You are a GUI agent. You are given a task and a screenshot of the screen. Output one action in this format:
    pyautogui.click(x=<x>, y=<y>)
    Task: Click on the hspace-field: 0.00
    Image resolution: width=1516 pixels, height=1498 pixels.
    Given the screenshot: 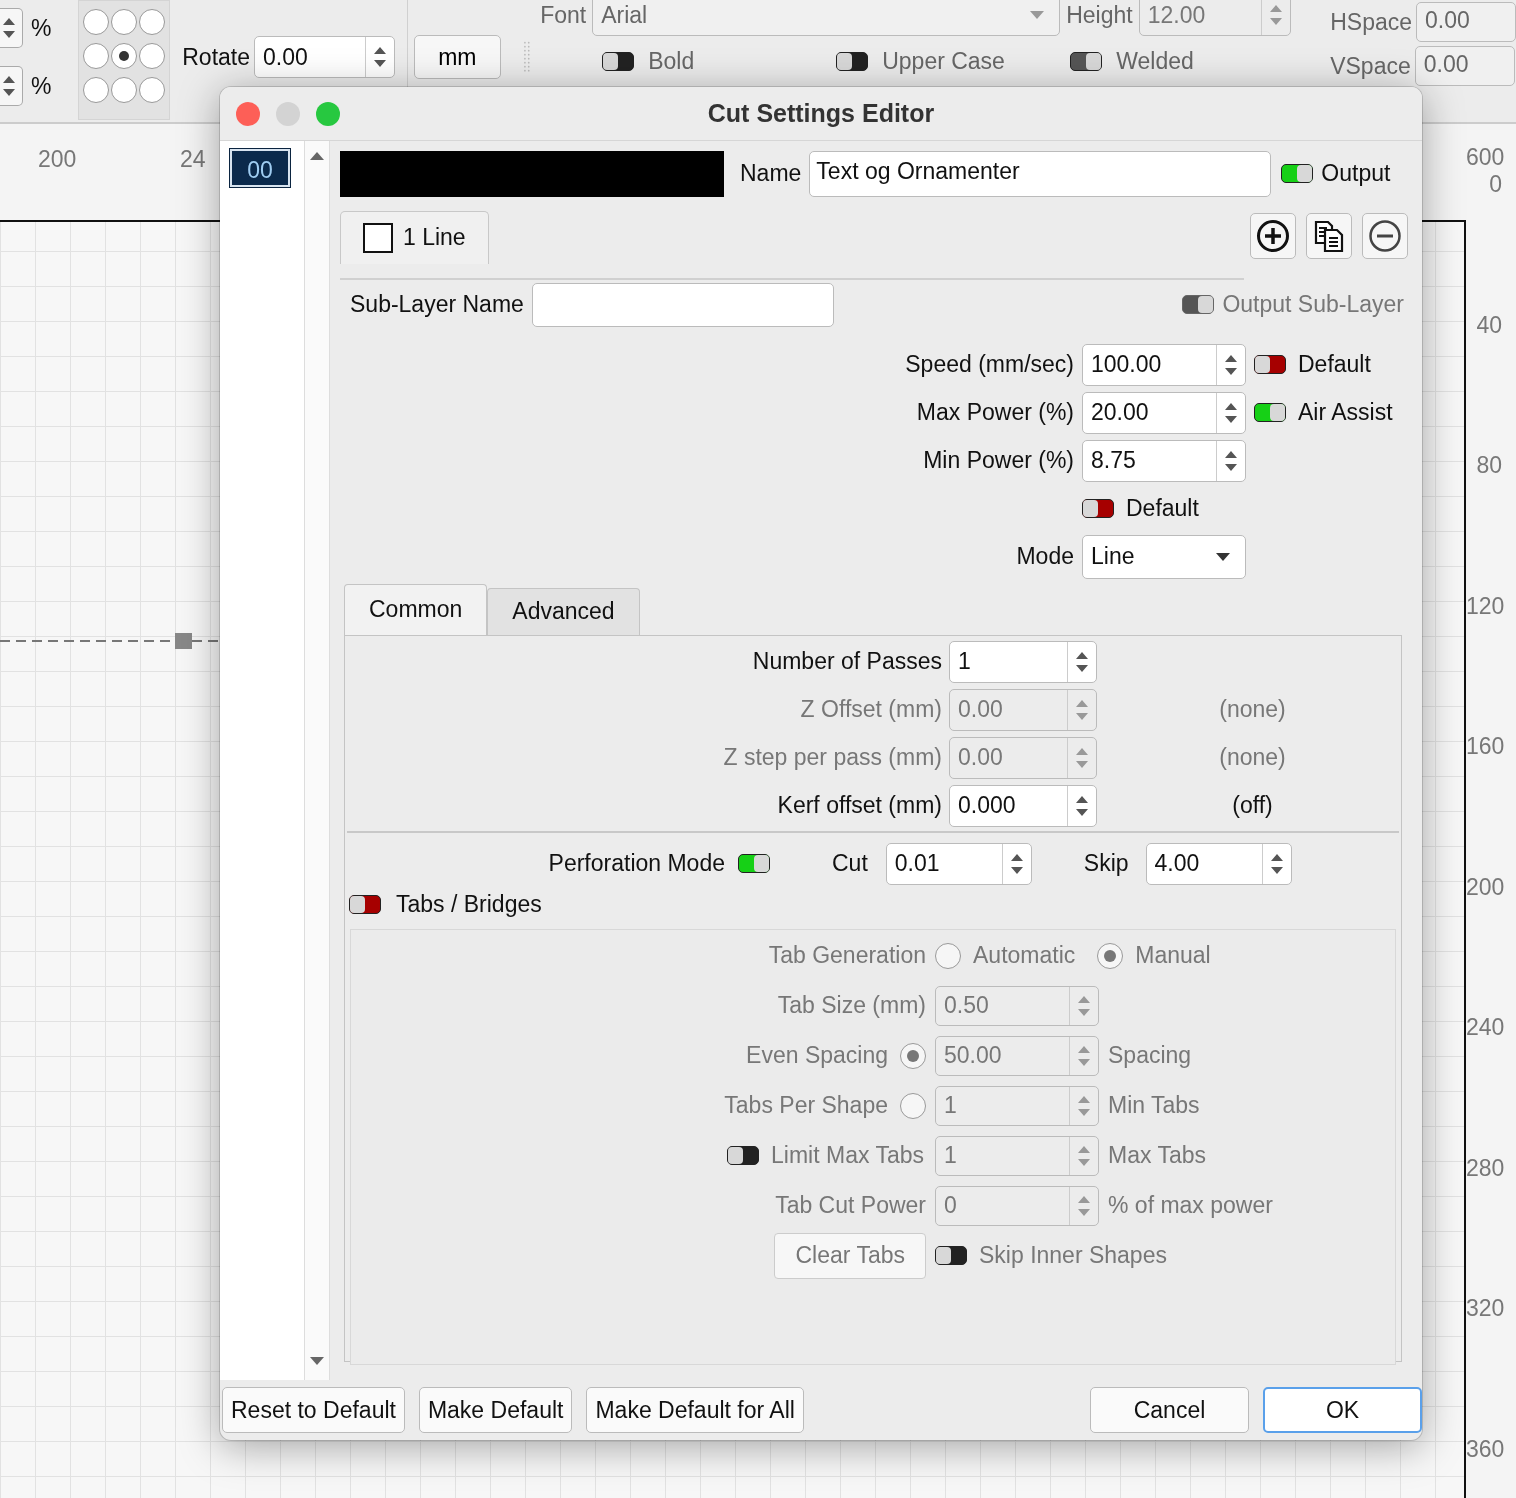 What is the action you would take?
    pyautogui.click(x=1466, y=22)
    